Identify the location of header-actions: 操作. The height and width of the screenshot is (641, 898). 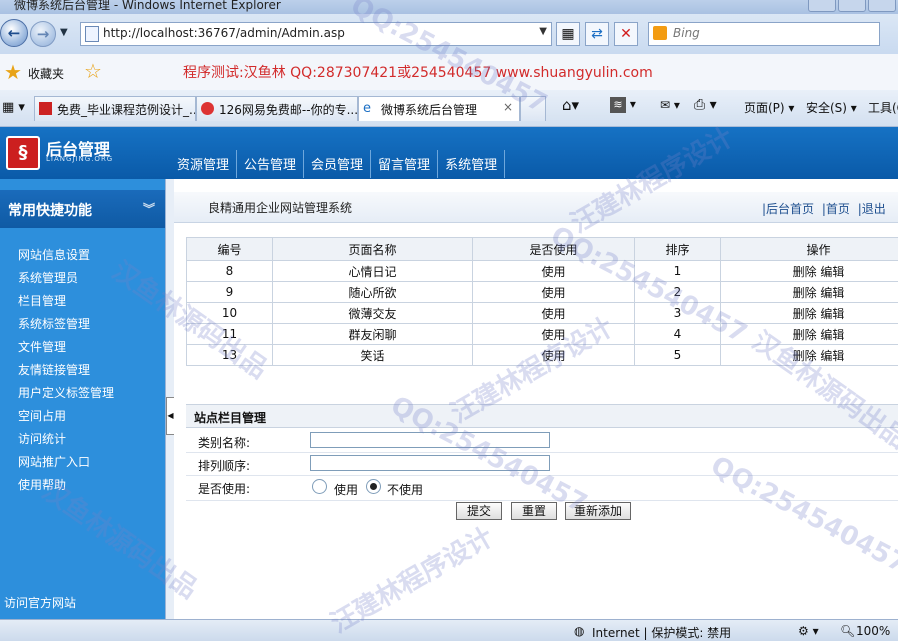
(809, 249).